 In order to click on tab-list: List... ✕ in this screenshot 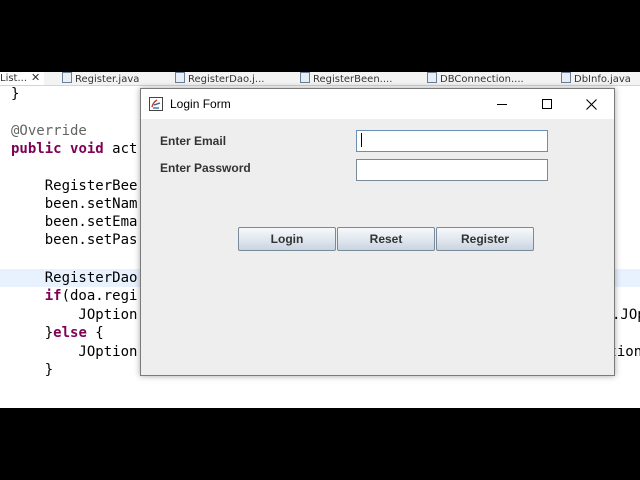, I will do `click(22, 78)`.